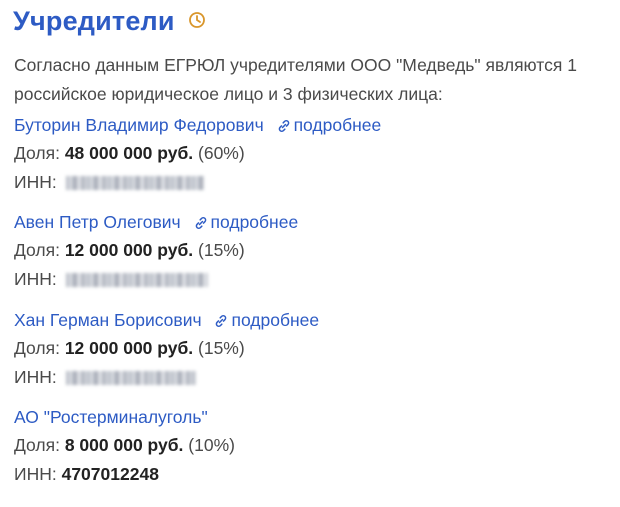 The image size is (620, 507). What do you see at coordinates (97, 222) in the screenshot?
I see `founder-name-link: Авен Петр Олегович` at bounding box center [97, 222].